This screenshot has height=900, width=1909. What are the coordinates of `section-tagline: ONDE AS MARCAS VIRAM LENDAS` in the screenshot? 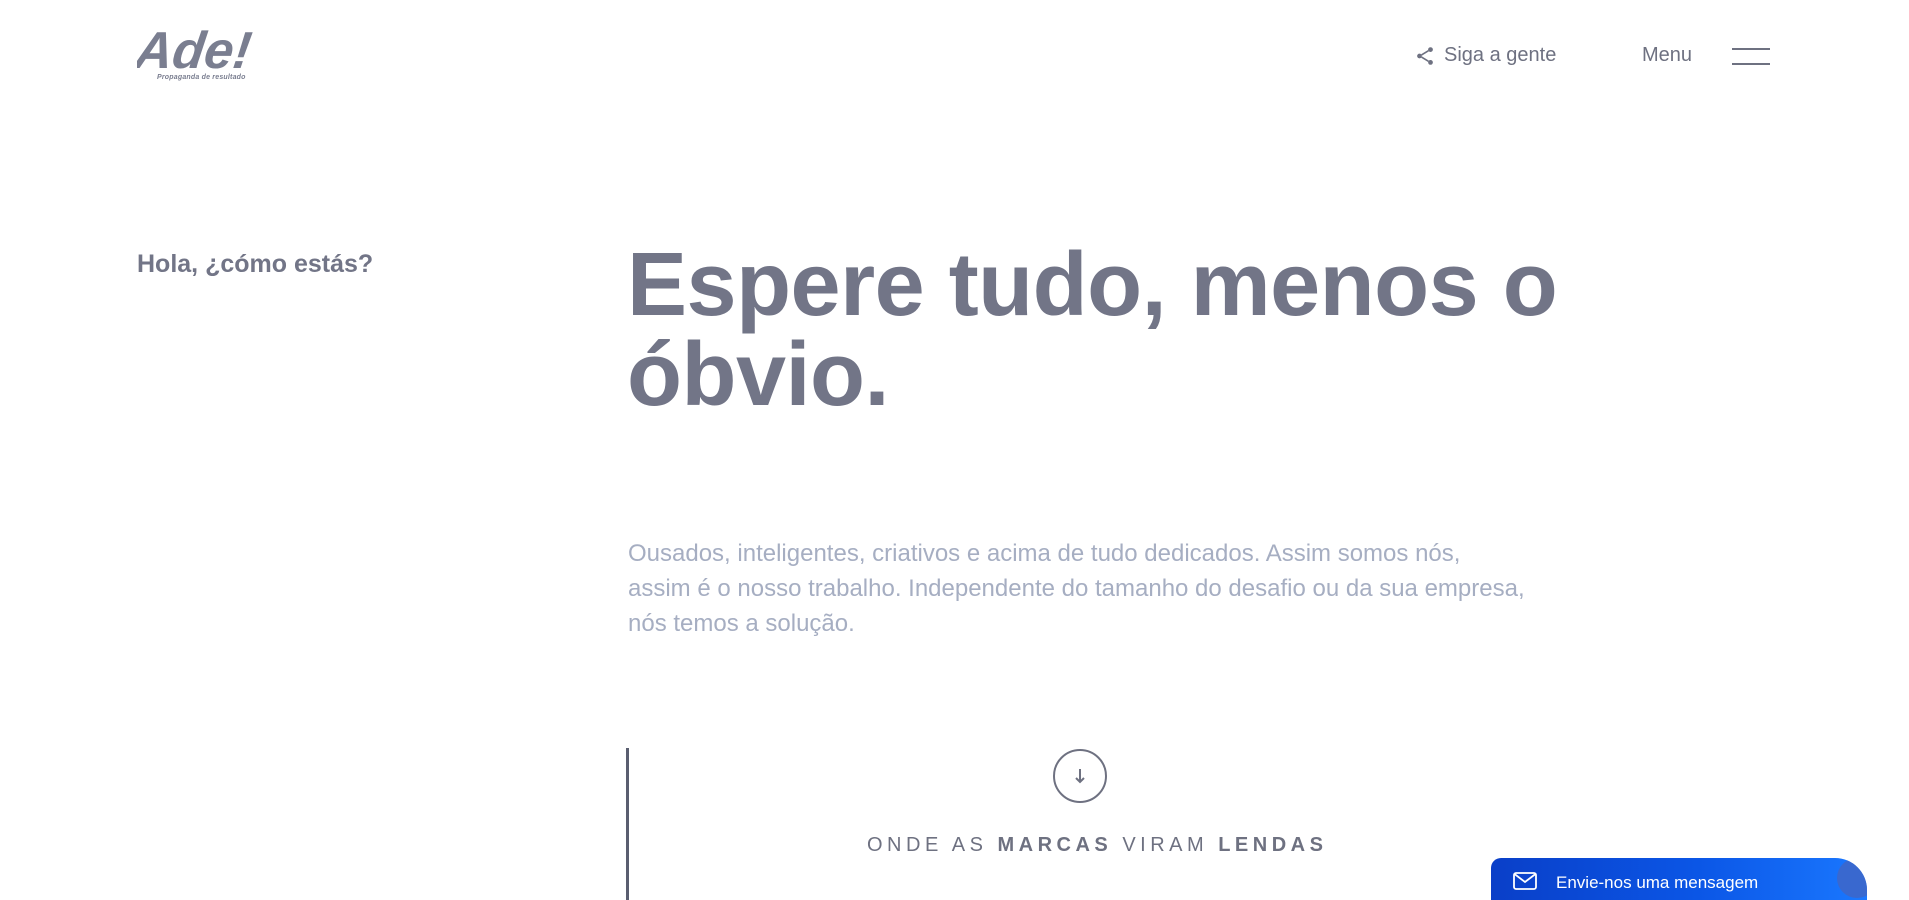 It's located at (1097, 845).